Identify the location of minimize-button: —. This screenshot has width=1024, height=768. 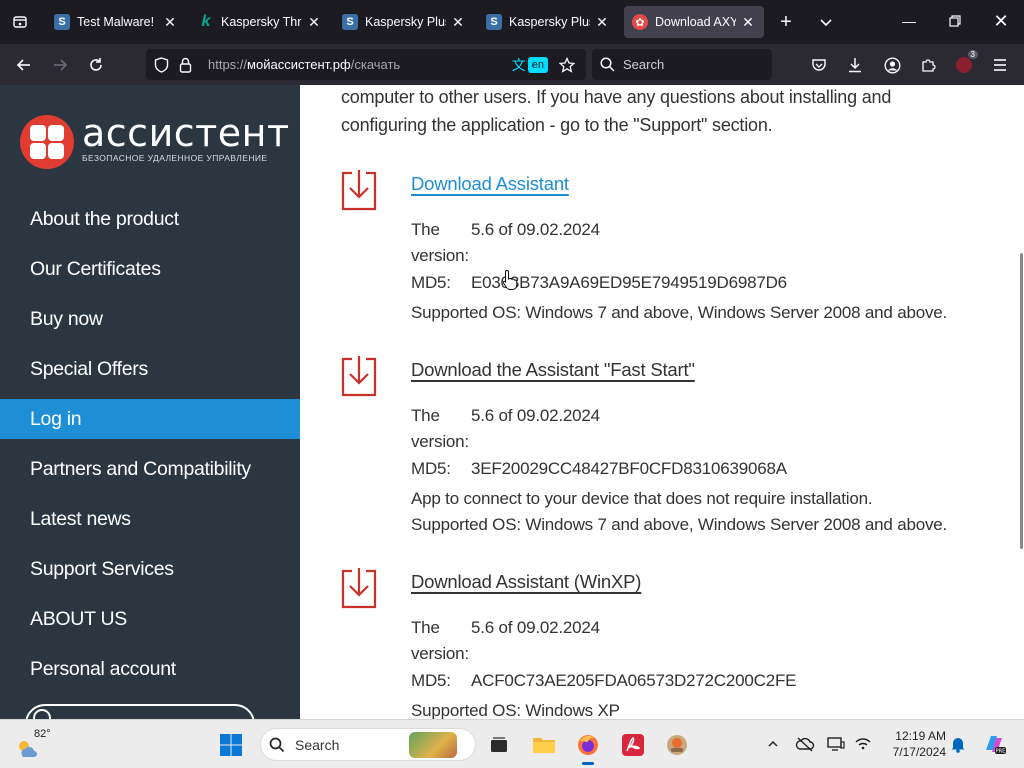
(909, 21).